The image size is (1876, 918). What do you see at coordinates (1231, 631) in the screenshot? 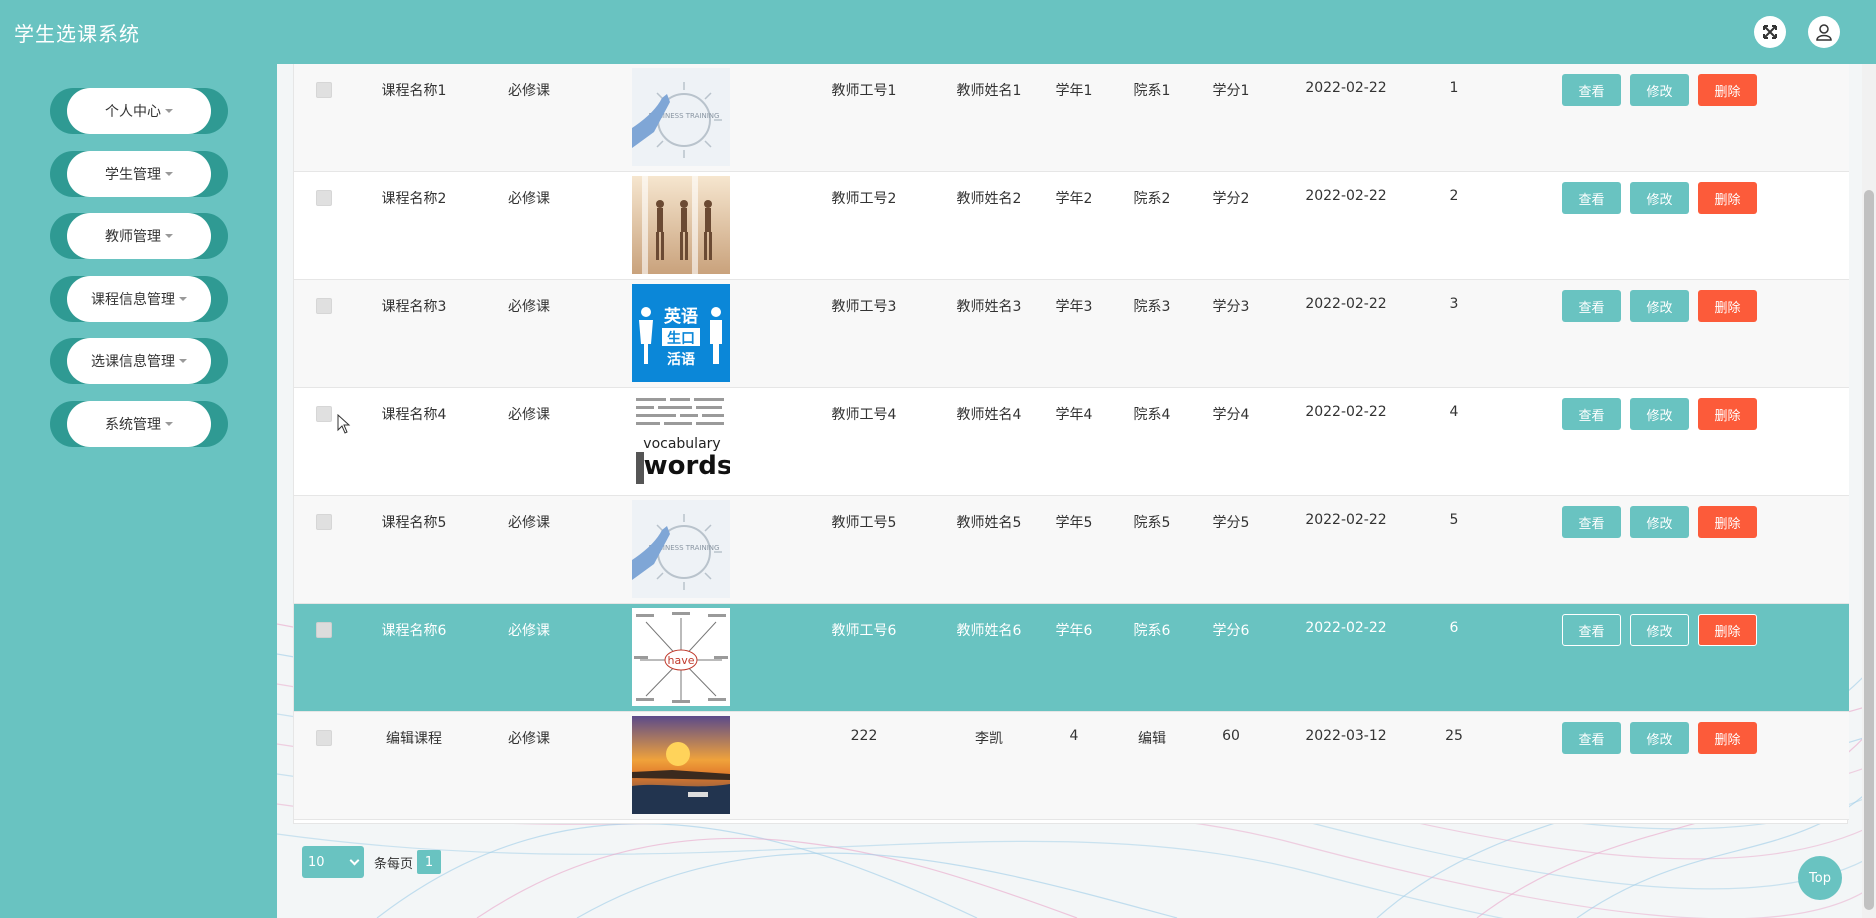
I see `credit: 学分6` at bounding box center [1231, 631].